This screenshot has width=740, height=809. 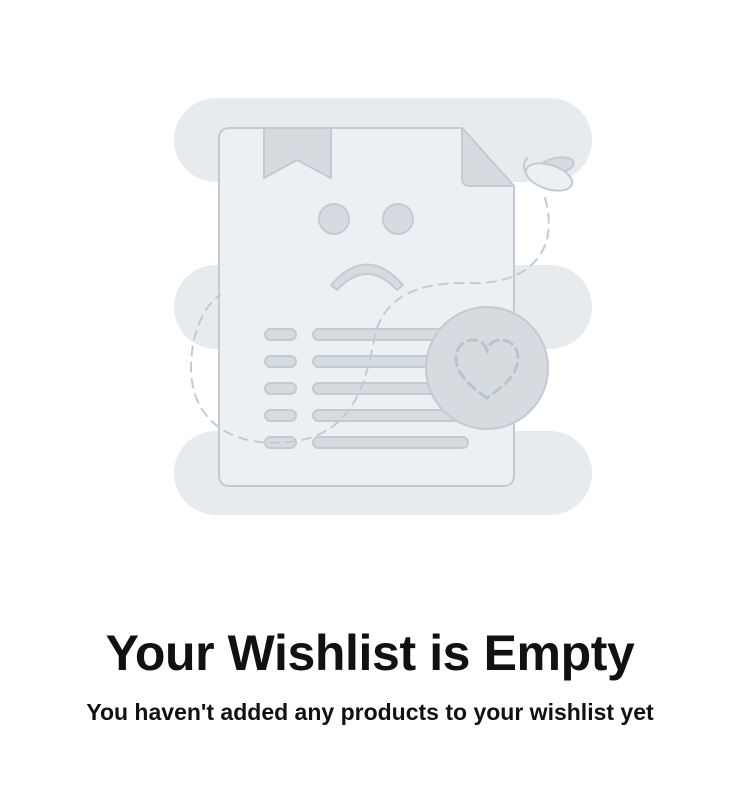 I want to click on empty-state-title: Your Wishlist is Empty, so click(x=370, y=653).